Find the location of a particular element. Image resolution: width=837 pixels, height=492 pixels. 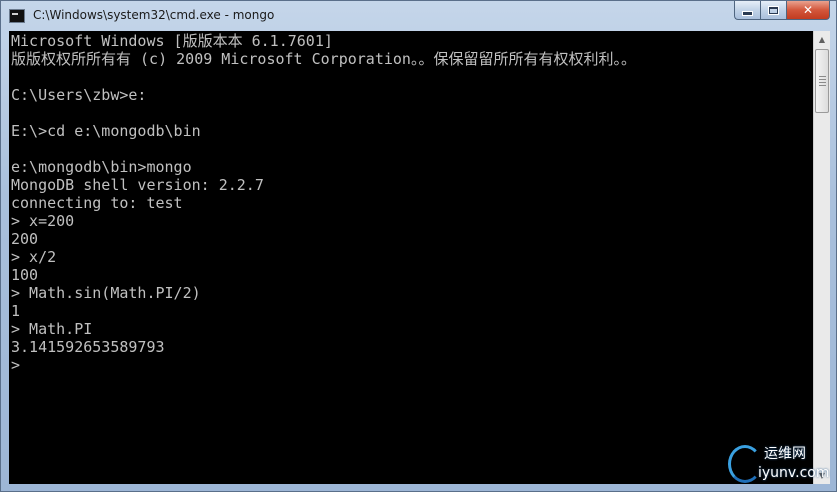

close-button: ✕ is located at coordinates (808, 10).